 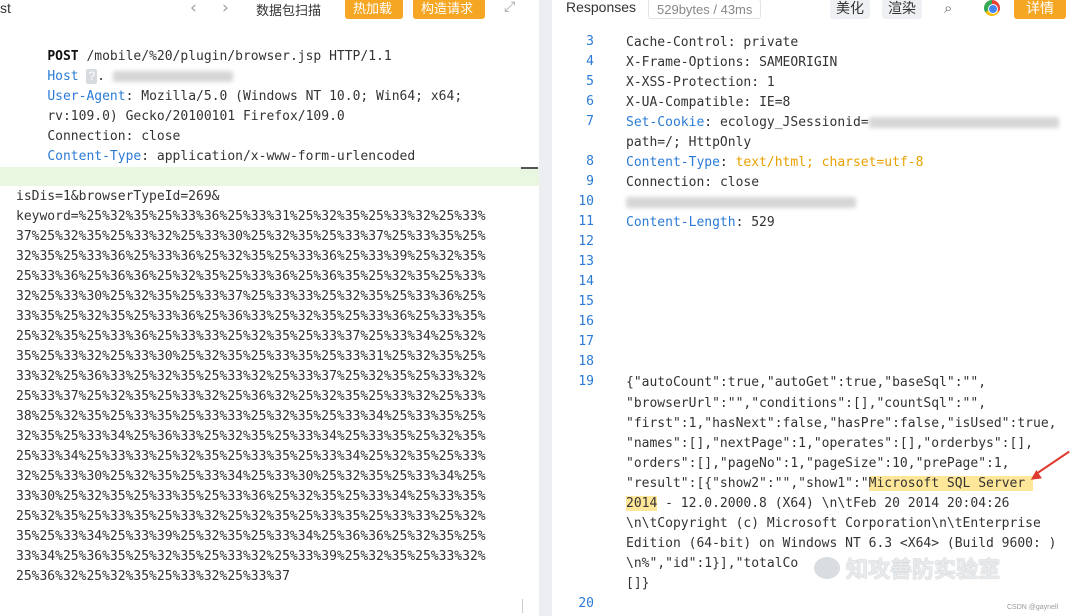 I want to click on line-number: 6, so click(x=590, y=101).